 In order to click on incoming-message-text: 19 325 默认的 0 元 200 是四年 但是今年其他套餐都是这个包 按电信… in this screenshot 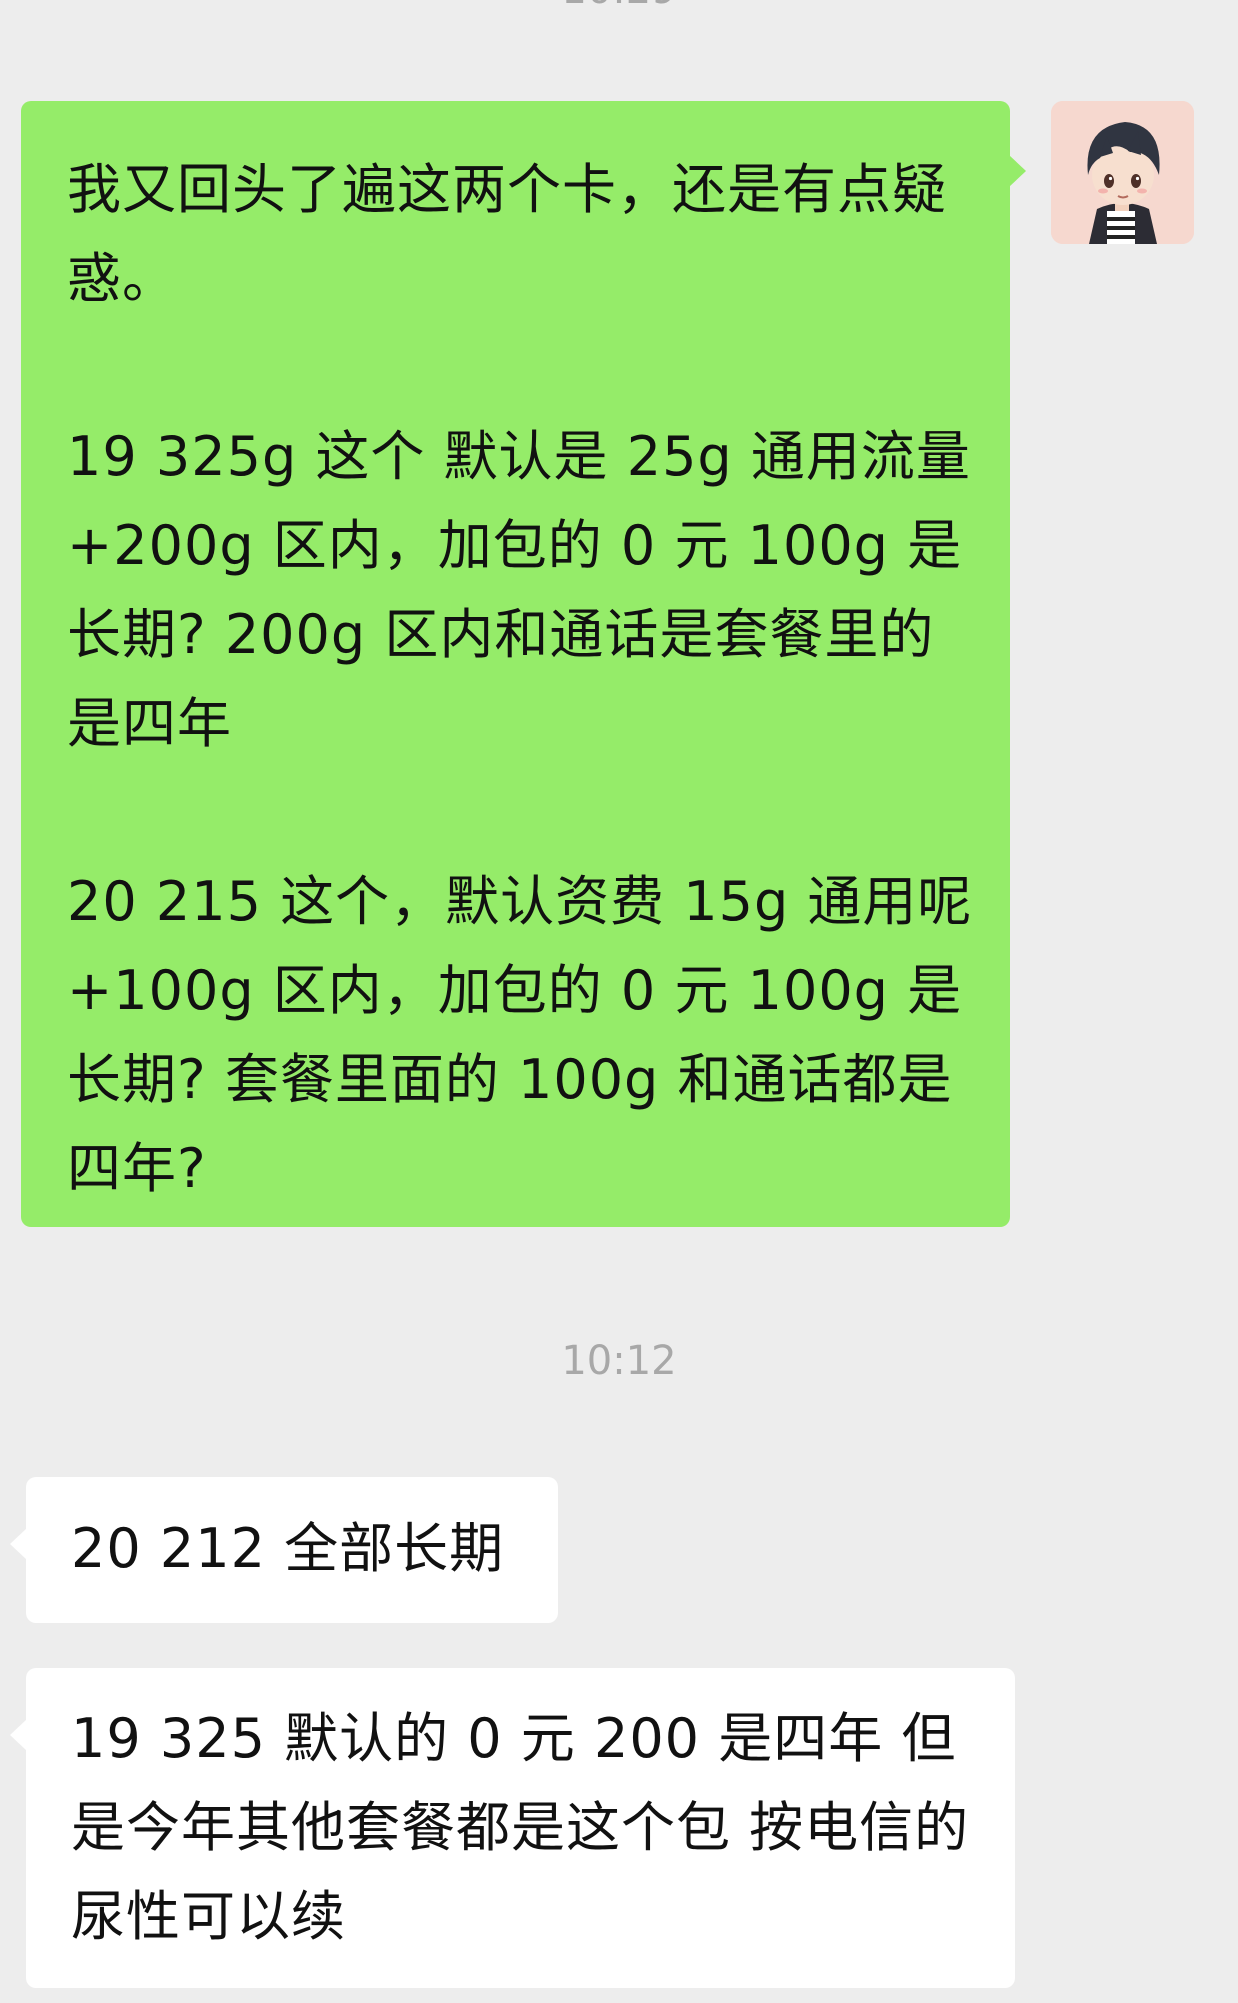, I will do `click(520, 1827)`.